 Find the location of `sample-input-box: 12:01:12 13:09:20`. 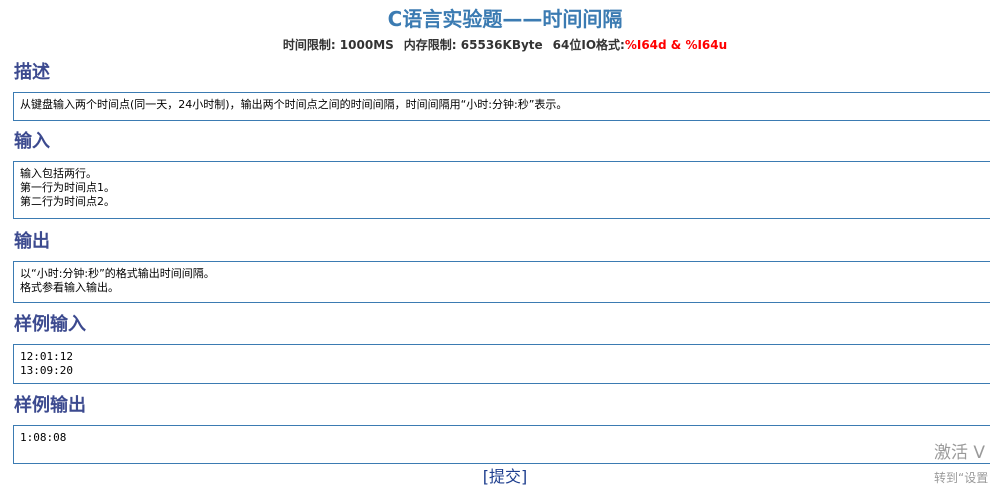

sample-input-box: 12:01:12 13:09:20 is located at coordinates (501, 364).